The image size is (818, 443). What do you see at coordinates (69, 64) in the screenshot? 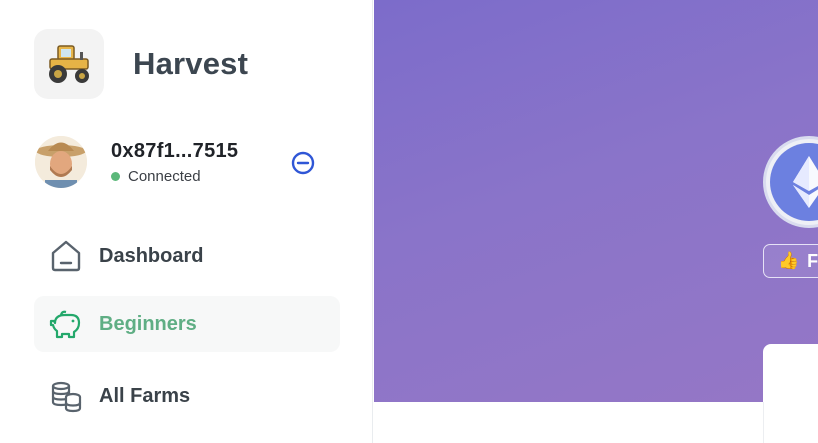
I see `tractor-icon` at bounding box center [69, 64].